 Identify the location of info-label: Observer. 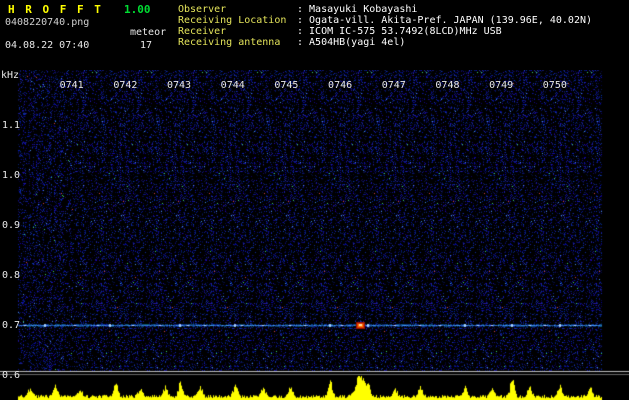
(202, 9).